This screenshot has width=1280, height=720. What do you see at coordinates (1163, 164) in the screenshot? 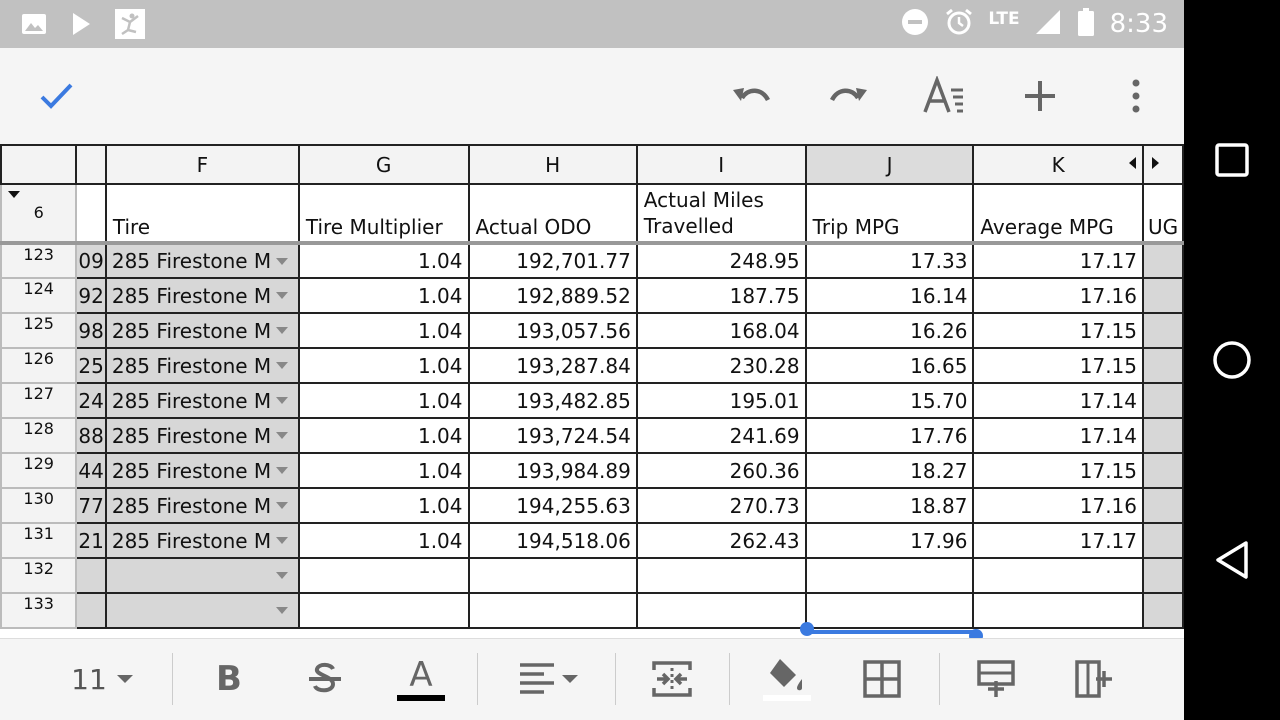
I see `column-header-next` at bounding box center [1163, 164].